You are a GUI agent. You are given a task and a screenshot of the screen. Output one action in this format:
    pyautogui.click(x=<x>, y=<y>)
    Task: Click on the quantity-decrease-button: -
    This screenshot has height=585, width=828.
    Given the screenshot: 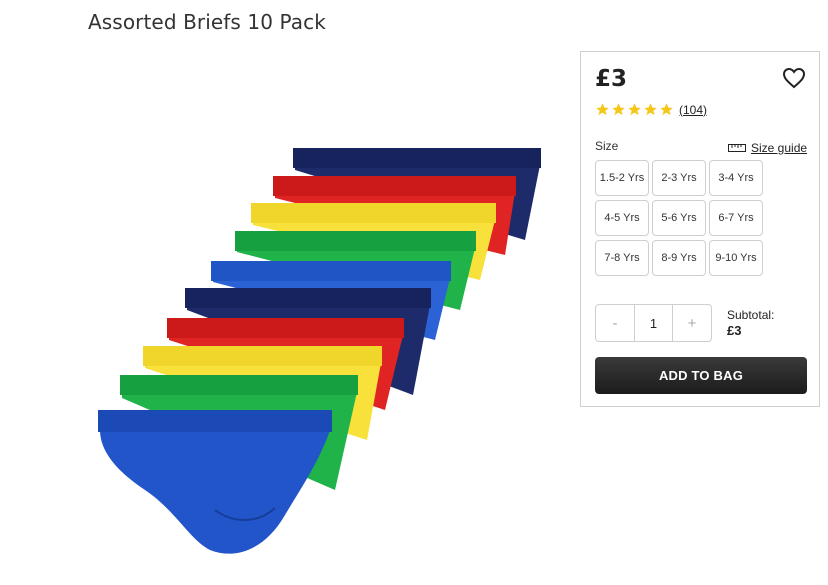 What is the action you would take?
    pyautogui.click(x=615, y=323)
    